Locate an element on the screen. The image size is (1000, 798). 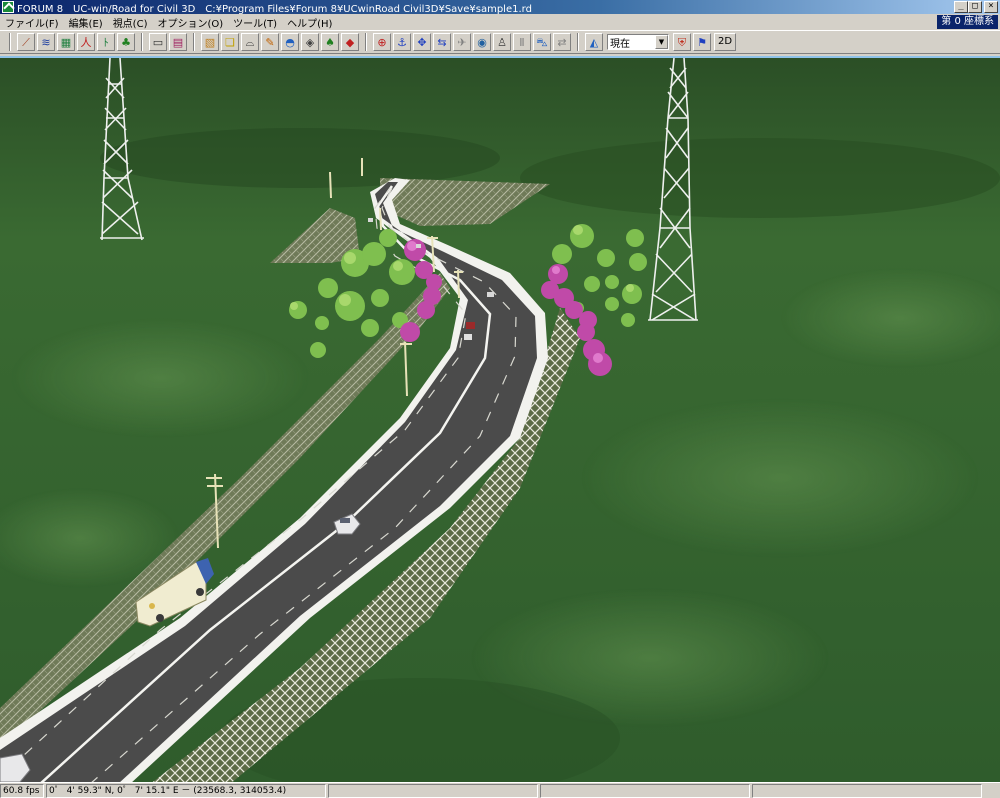
mode-2d-button: 2D is located at coordinates (725, 42).